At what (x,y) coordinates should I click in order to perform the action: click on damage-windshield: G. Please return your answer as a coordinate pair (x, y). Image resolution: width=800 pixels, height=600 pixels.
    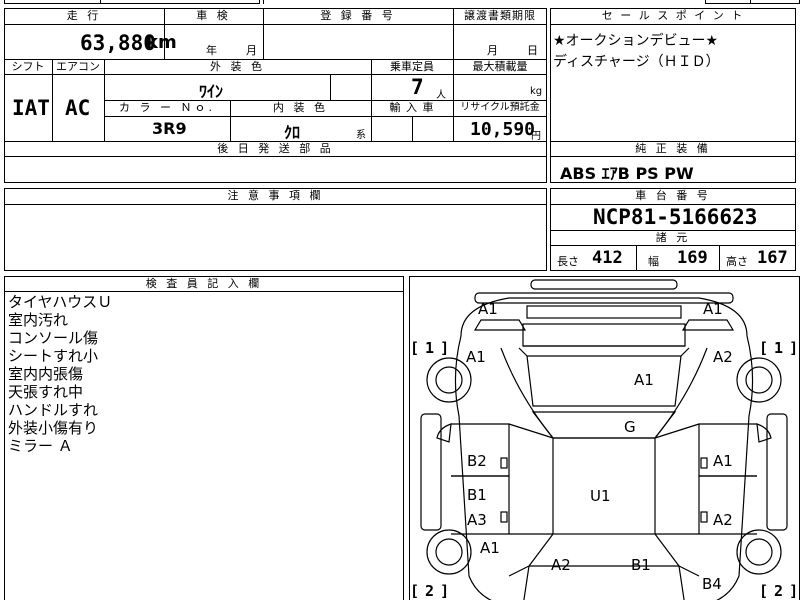
    Looking at the image, I should click on (630, 427).